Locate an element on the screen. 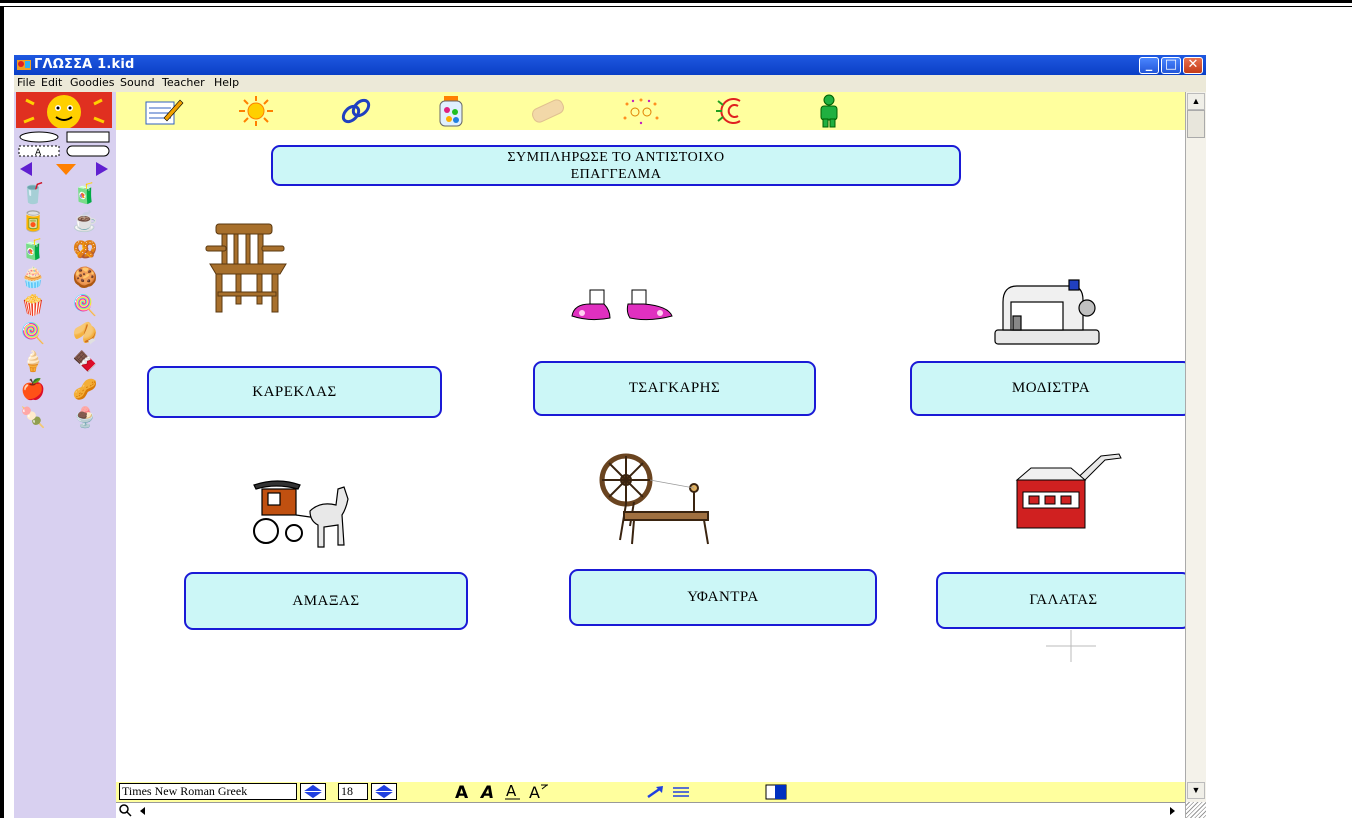 The height and width of the screenshot is (818, 1352). scroll-up-icon: ▲ is located at coordinates (1196, 101).